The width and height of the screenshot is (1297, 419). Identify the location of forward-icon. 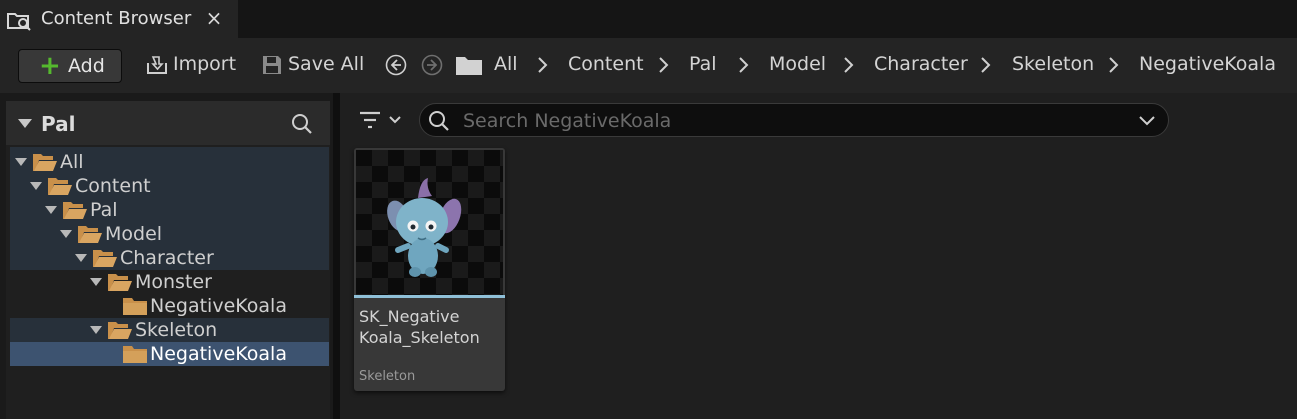
(432, 65).